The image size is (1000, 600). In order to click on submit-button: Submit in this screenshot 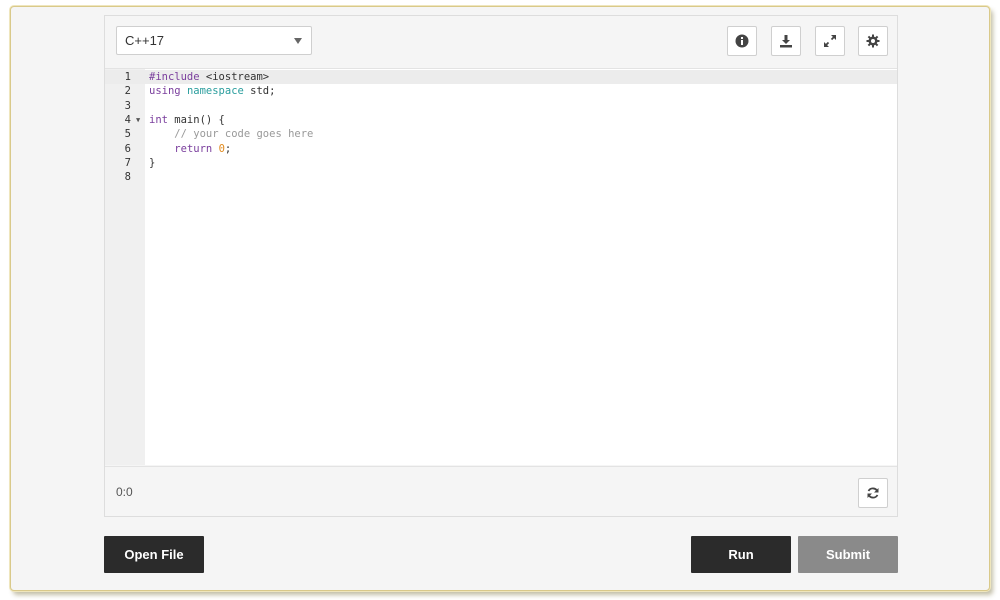, I will do `click(848, 554)`.